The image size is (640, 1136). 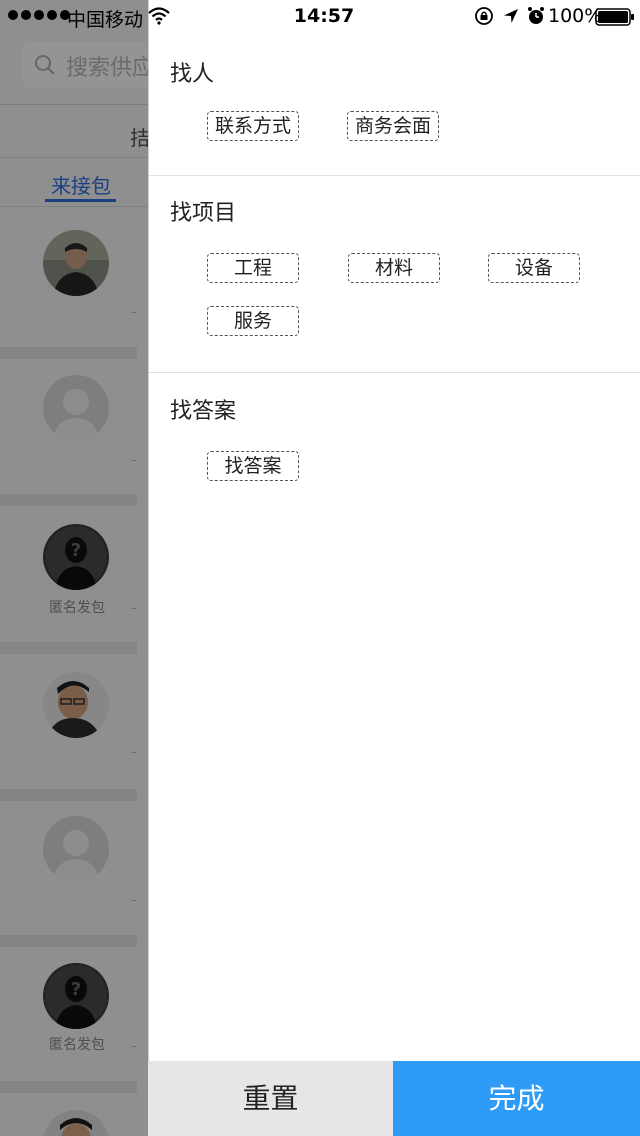 I want to click on section-title-find-answers: 找答案, so click(x=203, y=411).